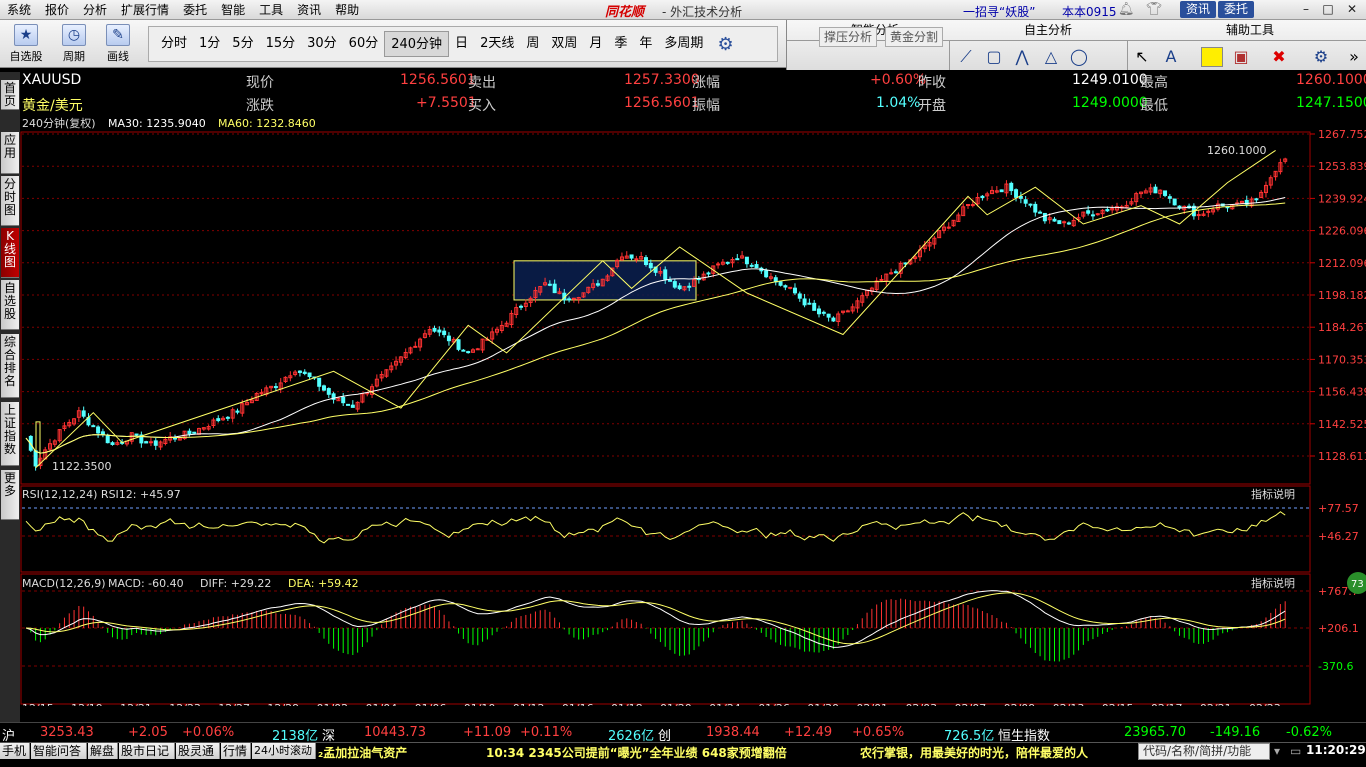 This screenshot has height=767, width=1366. I want to click on close-icon: ✕, so click(1352, 9).